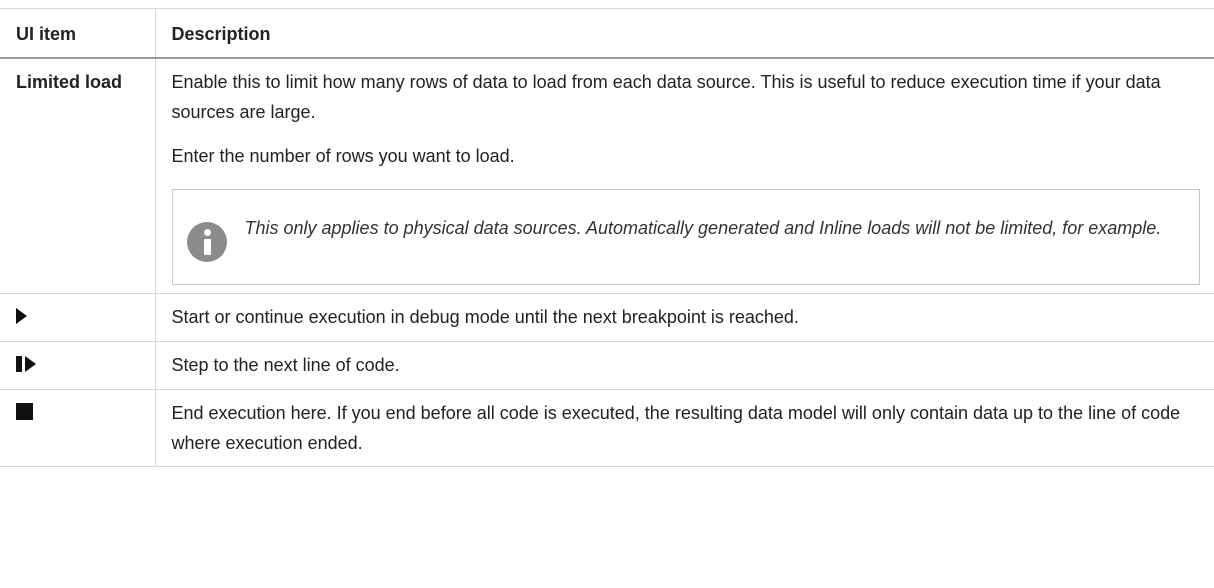  I want to click on header-ui-item: UI item, so click(78, 33).